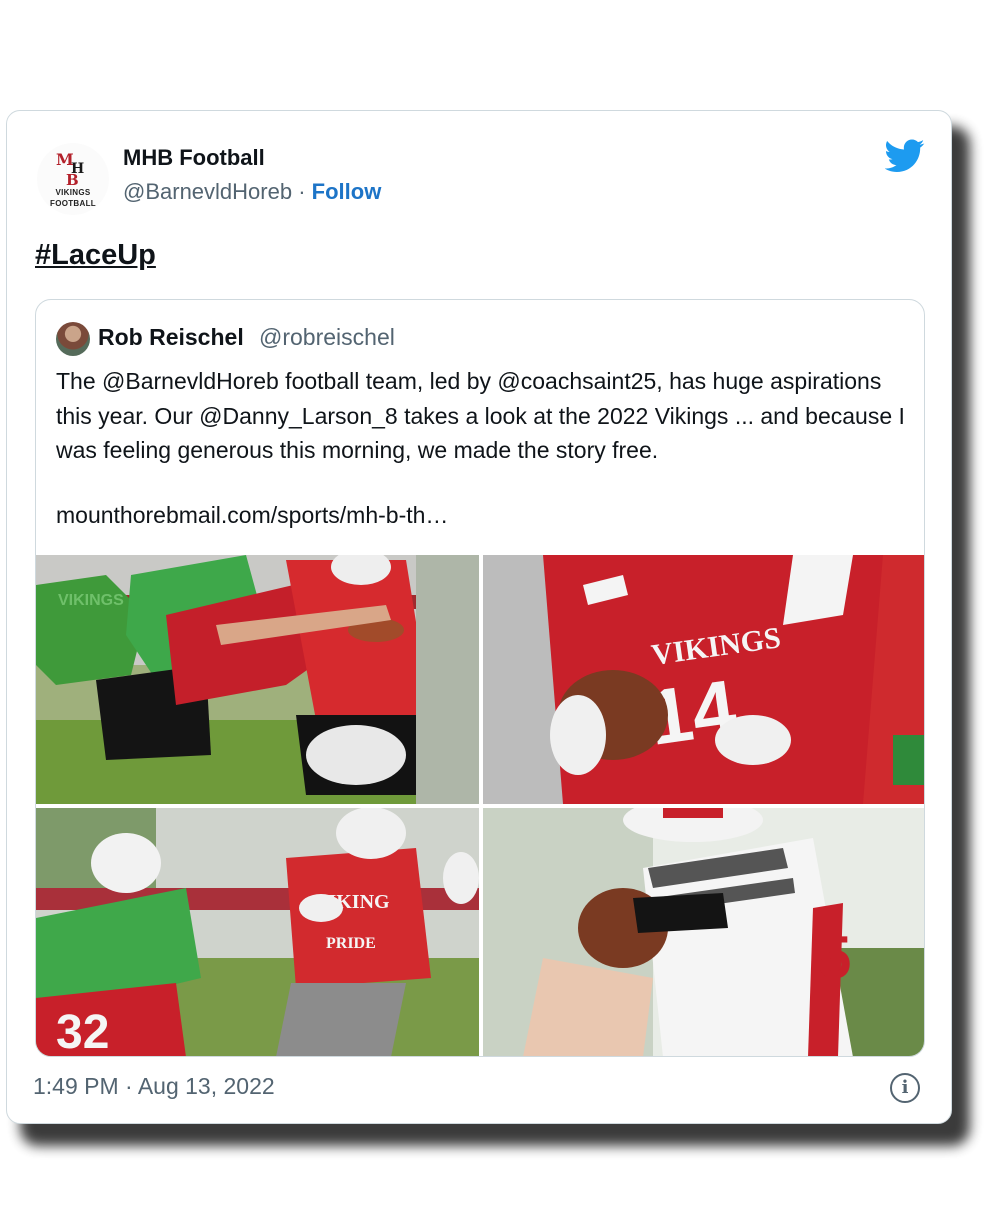  What do you see at coordinates (327, 337) in the screenshot?
I see `quoted-author-handle: @robreischel` at bounding box center [327, 337].